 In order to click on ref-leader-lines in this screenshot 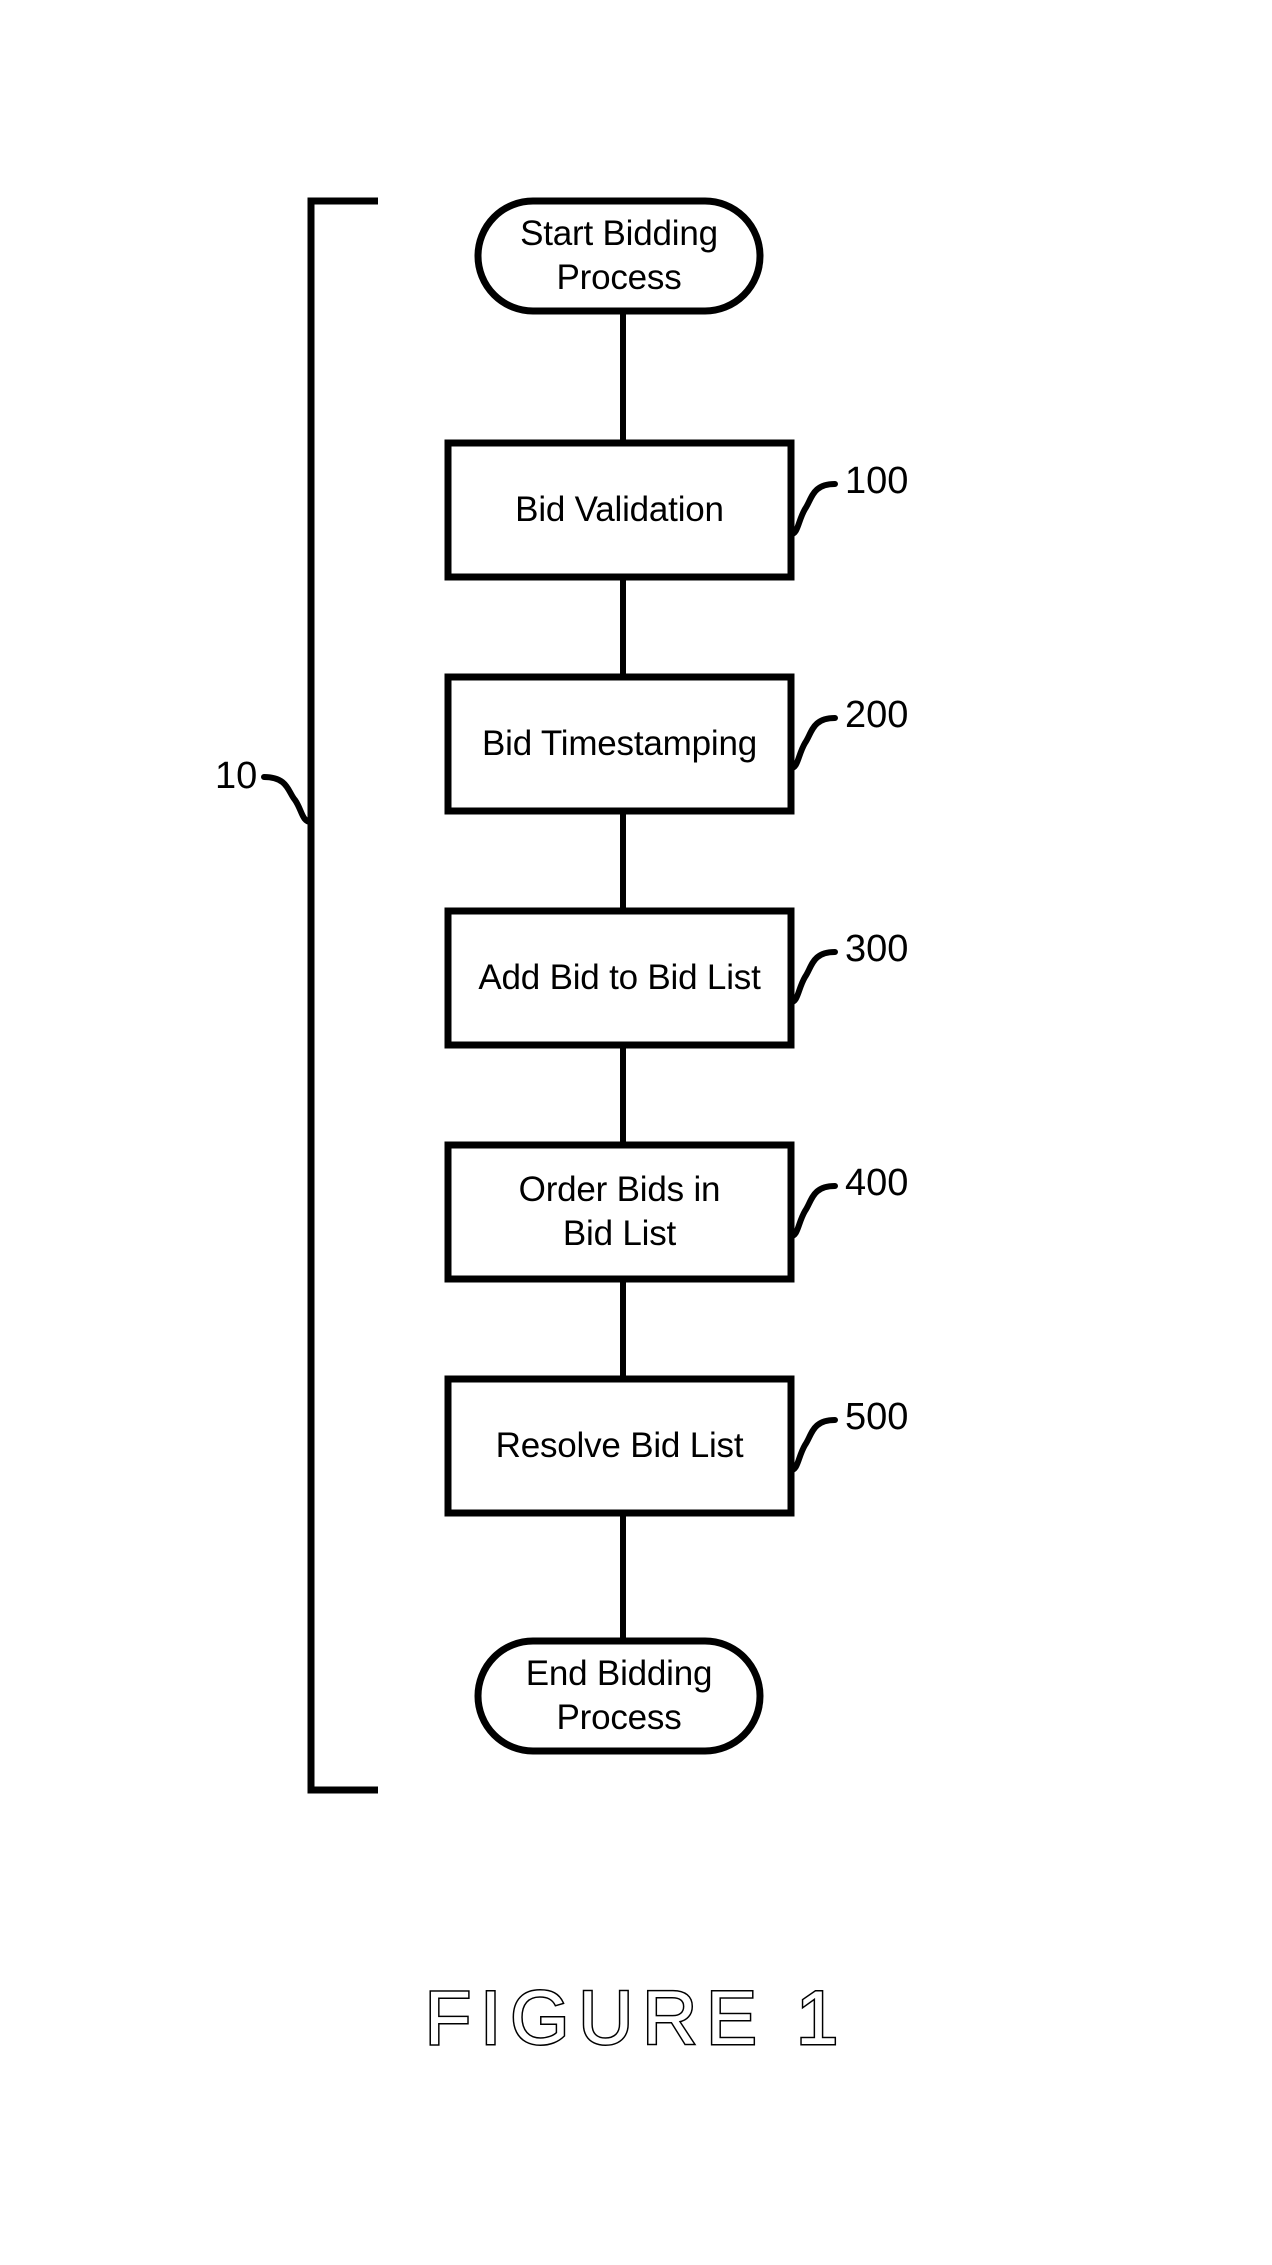, I will do `click(813, 977)`.